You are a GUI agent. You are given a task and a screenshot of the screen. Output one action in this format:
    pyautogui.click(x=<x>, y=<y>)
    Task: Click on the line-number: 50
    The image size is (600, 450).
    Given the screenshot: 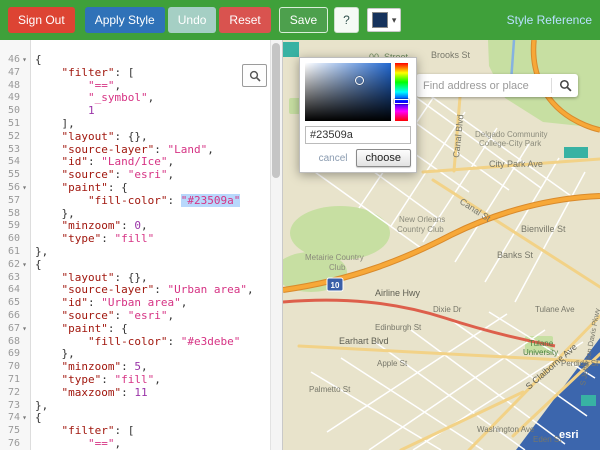 What is the action you would take?
    pyautogui.click(x=13, y=111)
    